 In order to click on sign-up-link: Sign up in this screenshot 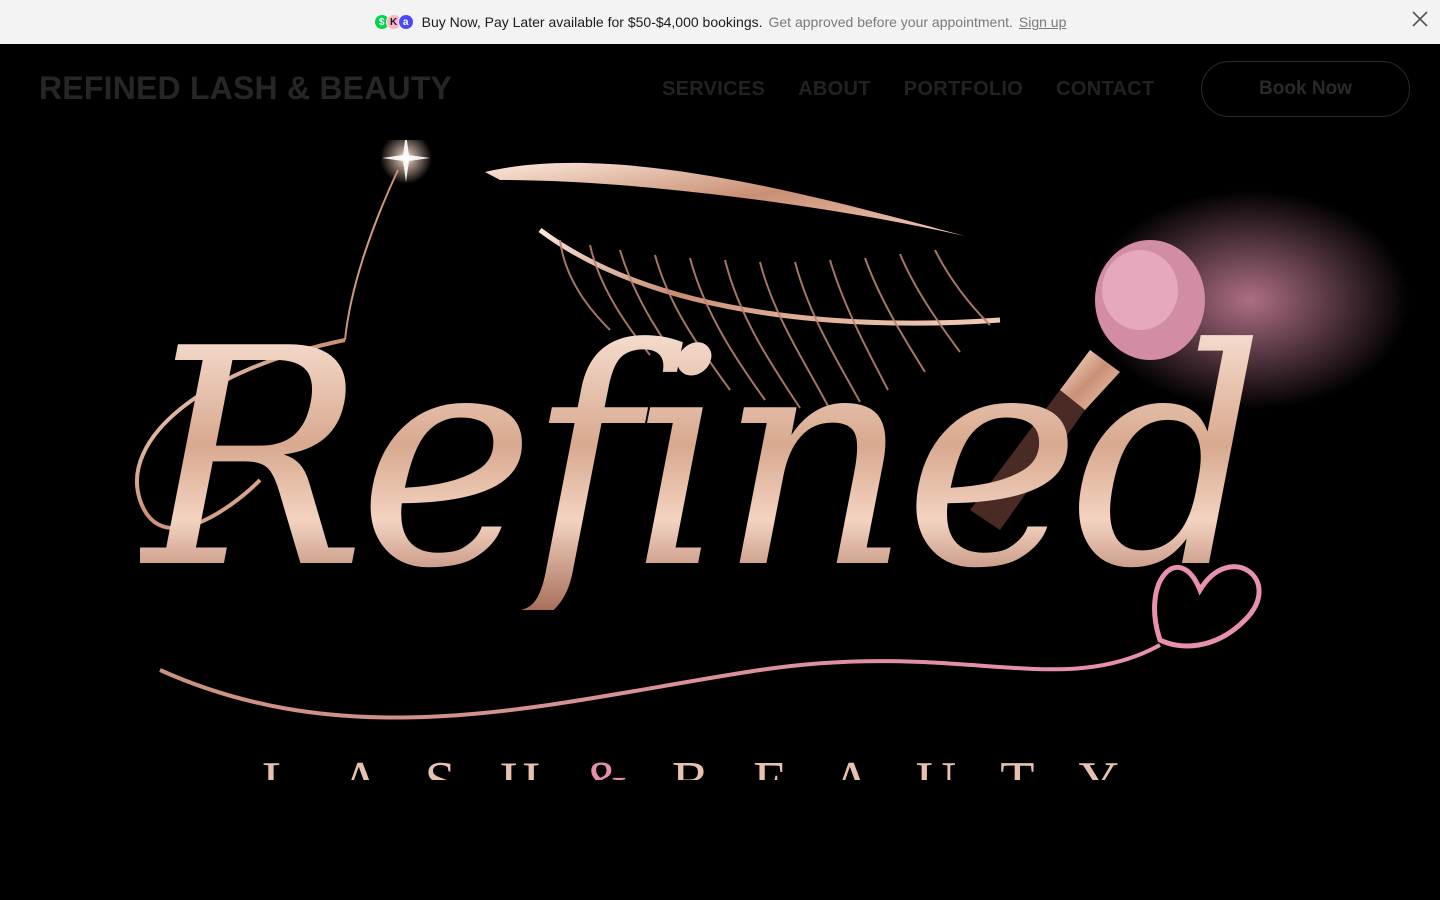, I will do `click(1042, 22)`.